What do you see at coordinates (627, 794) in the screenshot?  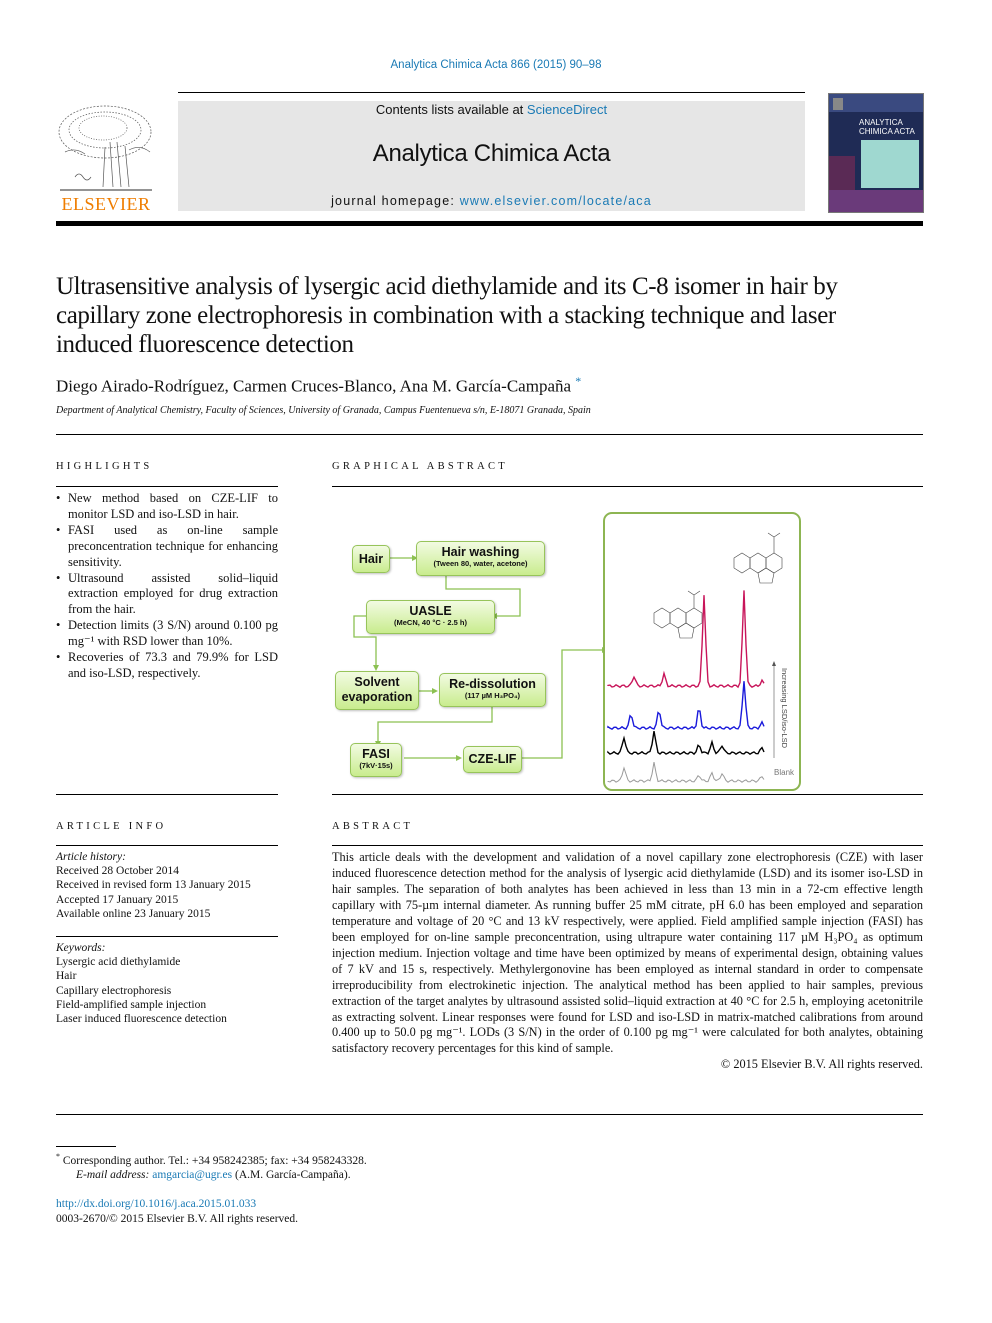 I see `graphical-abstract-bottom-rule` at bounding box center [627, 794].